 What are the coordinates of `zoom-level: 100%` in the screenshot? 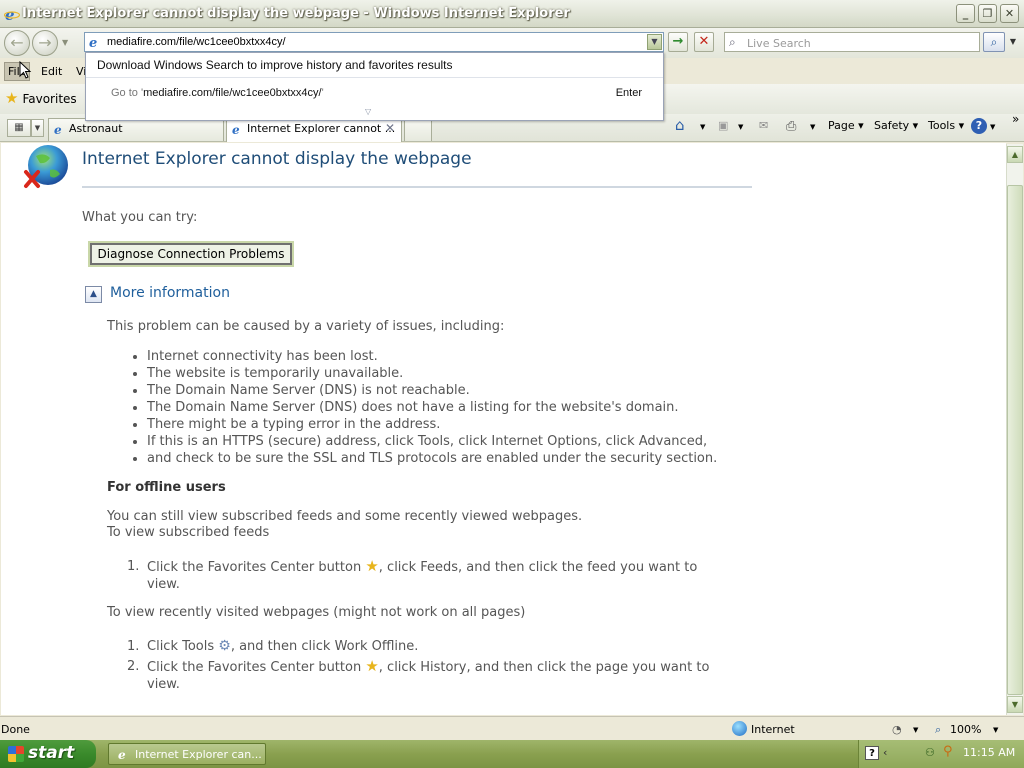 It's located at (965, 729).